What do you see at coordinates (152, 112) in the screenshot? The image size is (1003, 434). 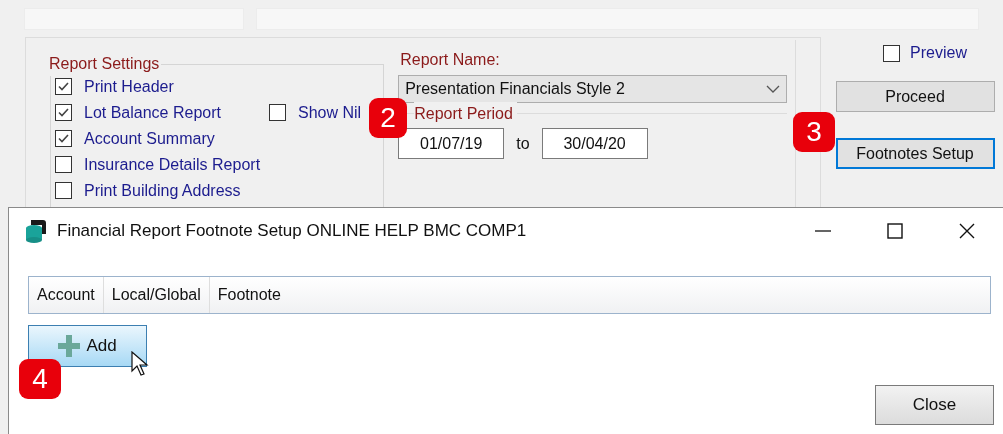 I see `option-label: Lot Balance Report` at bounding box center [152, 112].